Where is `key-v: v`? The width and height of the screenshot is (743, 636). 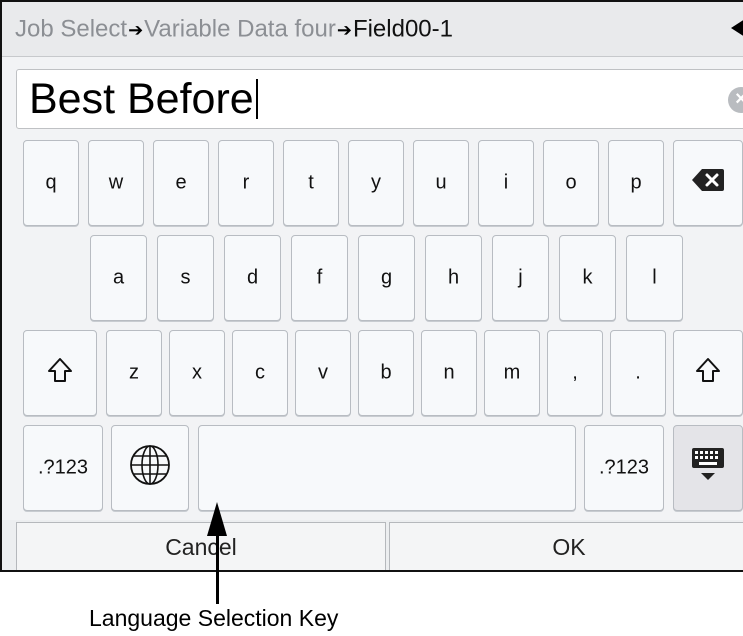
key-v: v is located at coordinates (323, 373).